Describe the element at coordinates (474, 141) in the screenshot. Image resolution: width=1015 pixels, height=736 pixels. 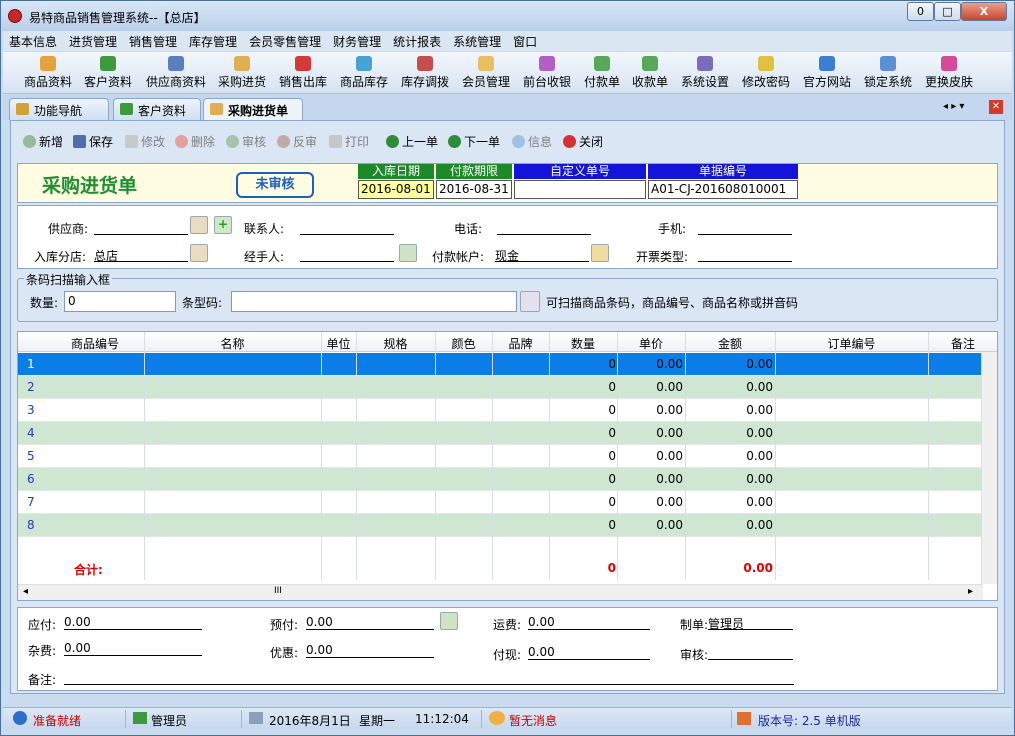
I see `next-button: 下一单` at that location.